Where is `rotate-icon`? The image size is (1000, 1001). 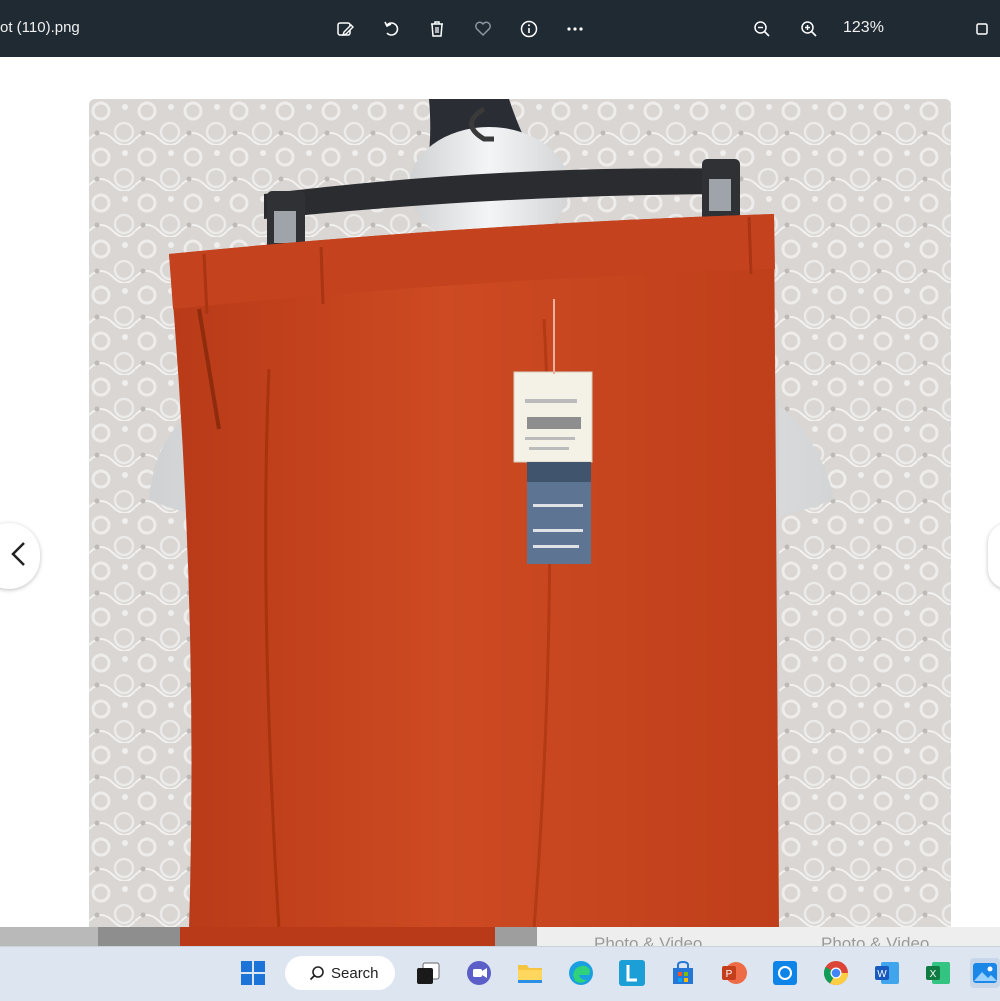 rotate-icon is located at coordinates (392, 29).